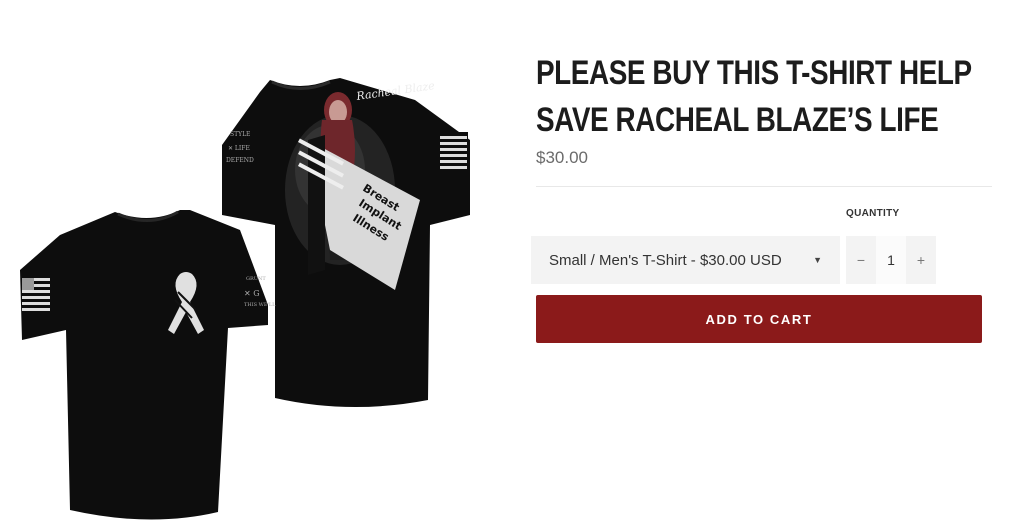 Image resolution: width=1035 pixels, height=524 pixels. Describe the element at coordinates (764, 186) in the screenshot. I see `divider` at that location.